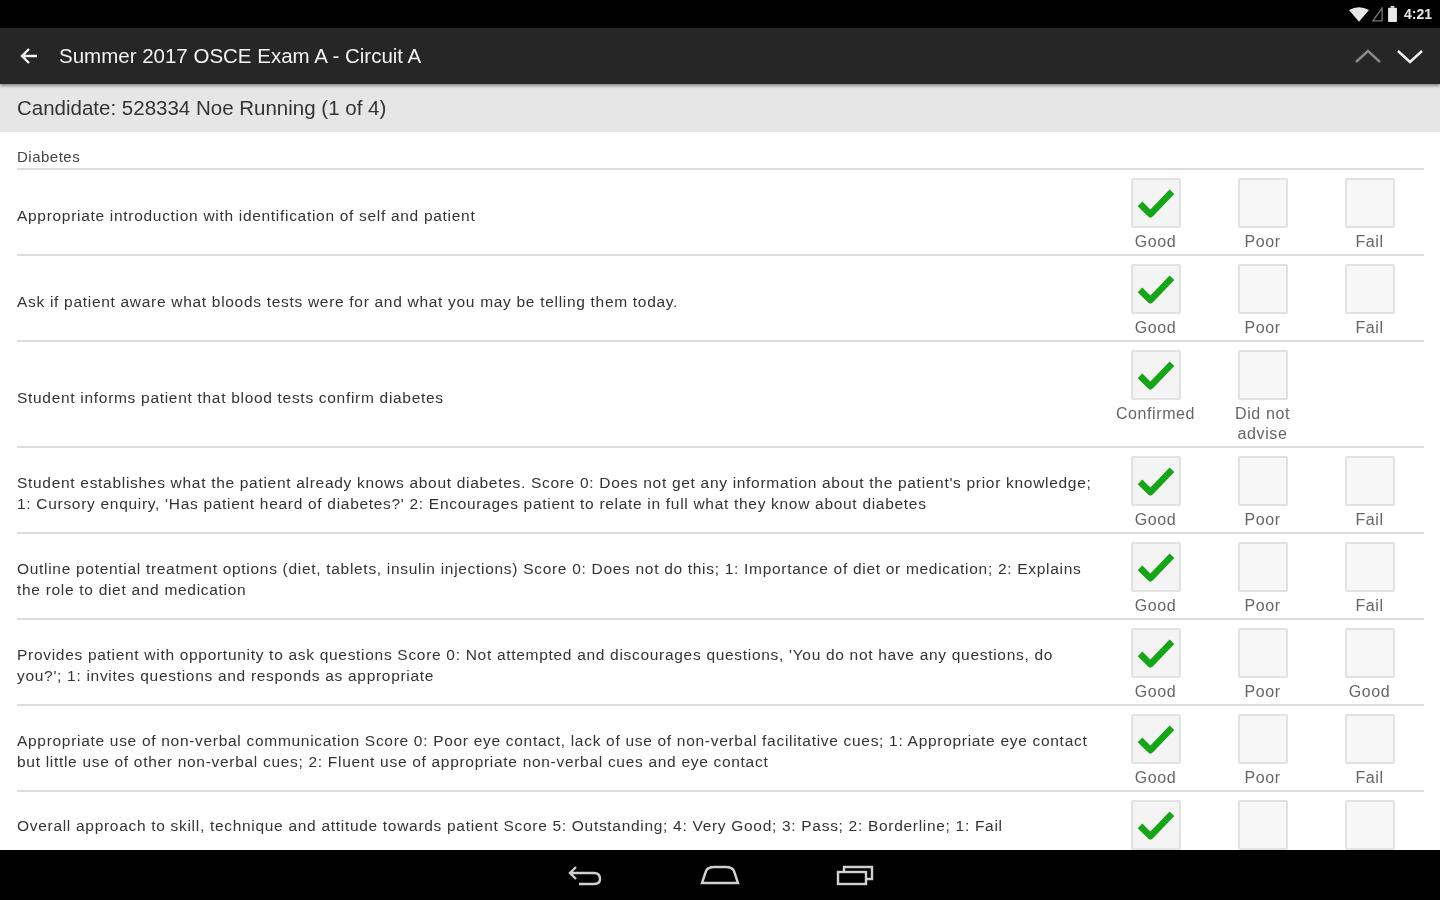 This screenshot has height=900, width=1440. What do you see at coordinates (1368, 56) in the screenshot?
I see `chevron-up-icon` at bounding box center [1368, 56].